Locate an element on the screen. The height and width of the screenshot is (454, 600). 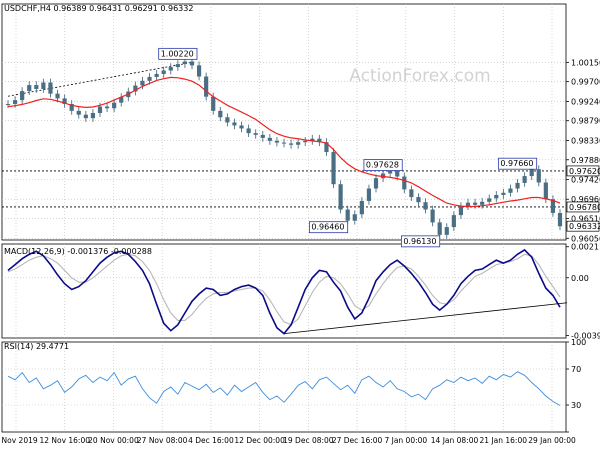
rsi-panel-header: RSI(14) 29.4771 is located at coordinates (36, 346).